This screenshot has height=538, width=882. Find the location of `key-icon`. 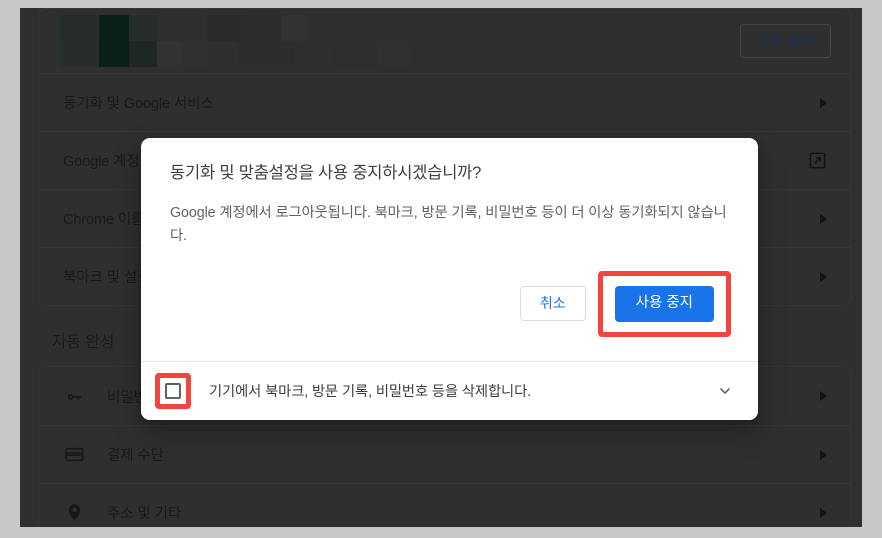

key-icon is located at coordinates (74, 396).